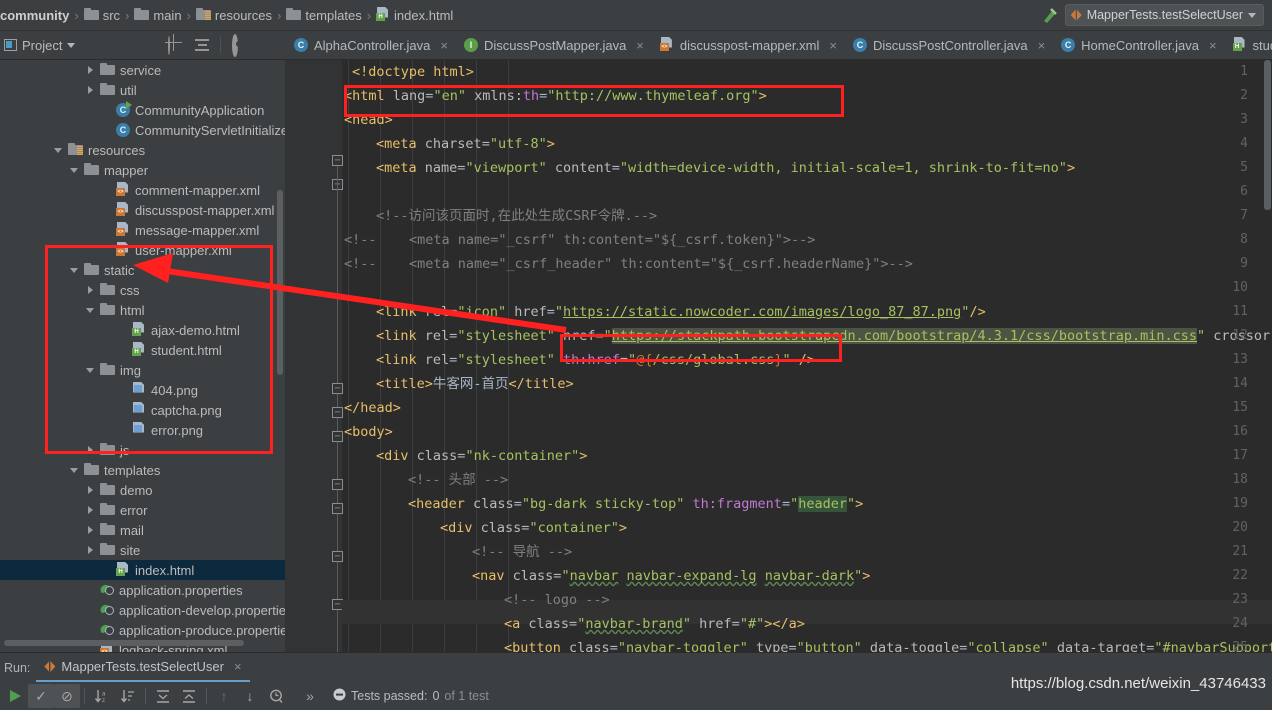  I want to click on editor-tab-discusspostcontroller: C DiscussPostController.java ×, so click(948, 45).